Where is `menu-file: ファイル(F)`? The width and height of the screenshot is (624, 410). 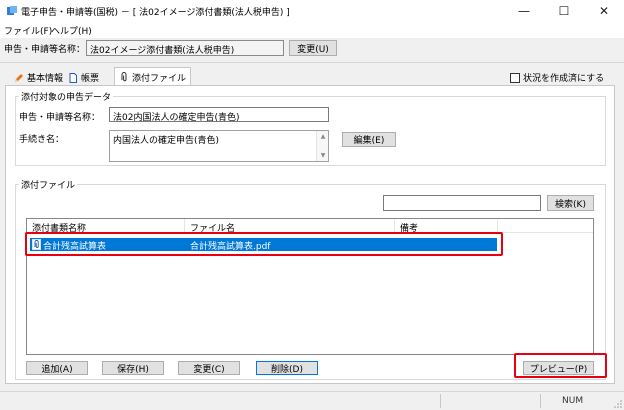
menu-file: ファイル(F) is located at coordinates (28, 30).